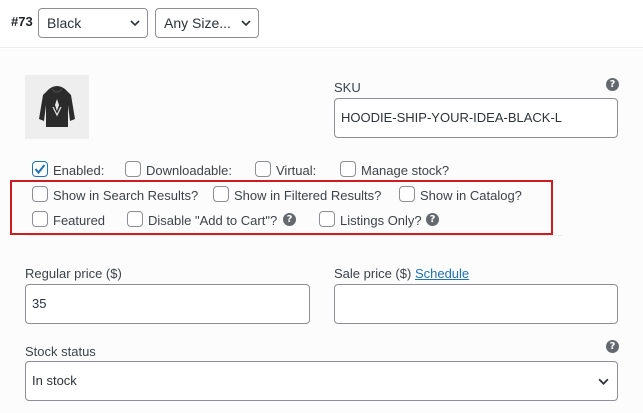 This screenshot has height=413, width=643. Describe the element at coordinates (373, 273) in the screenshot. I see `sale-price-label: Sale price ($)` at that location.